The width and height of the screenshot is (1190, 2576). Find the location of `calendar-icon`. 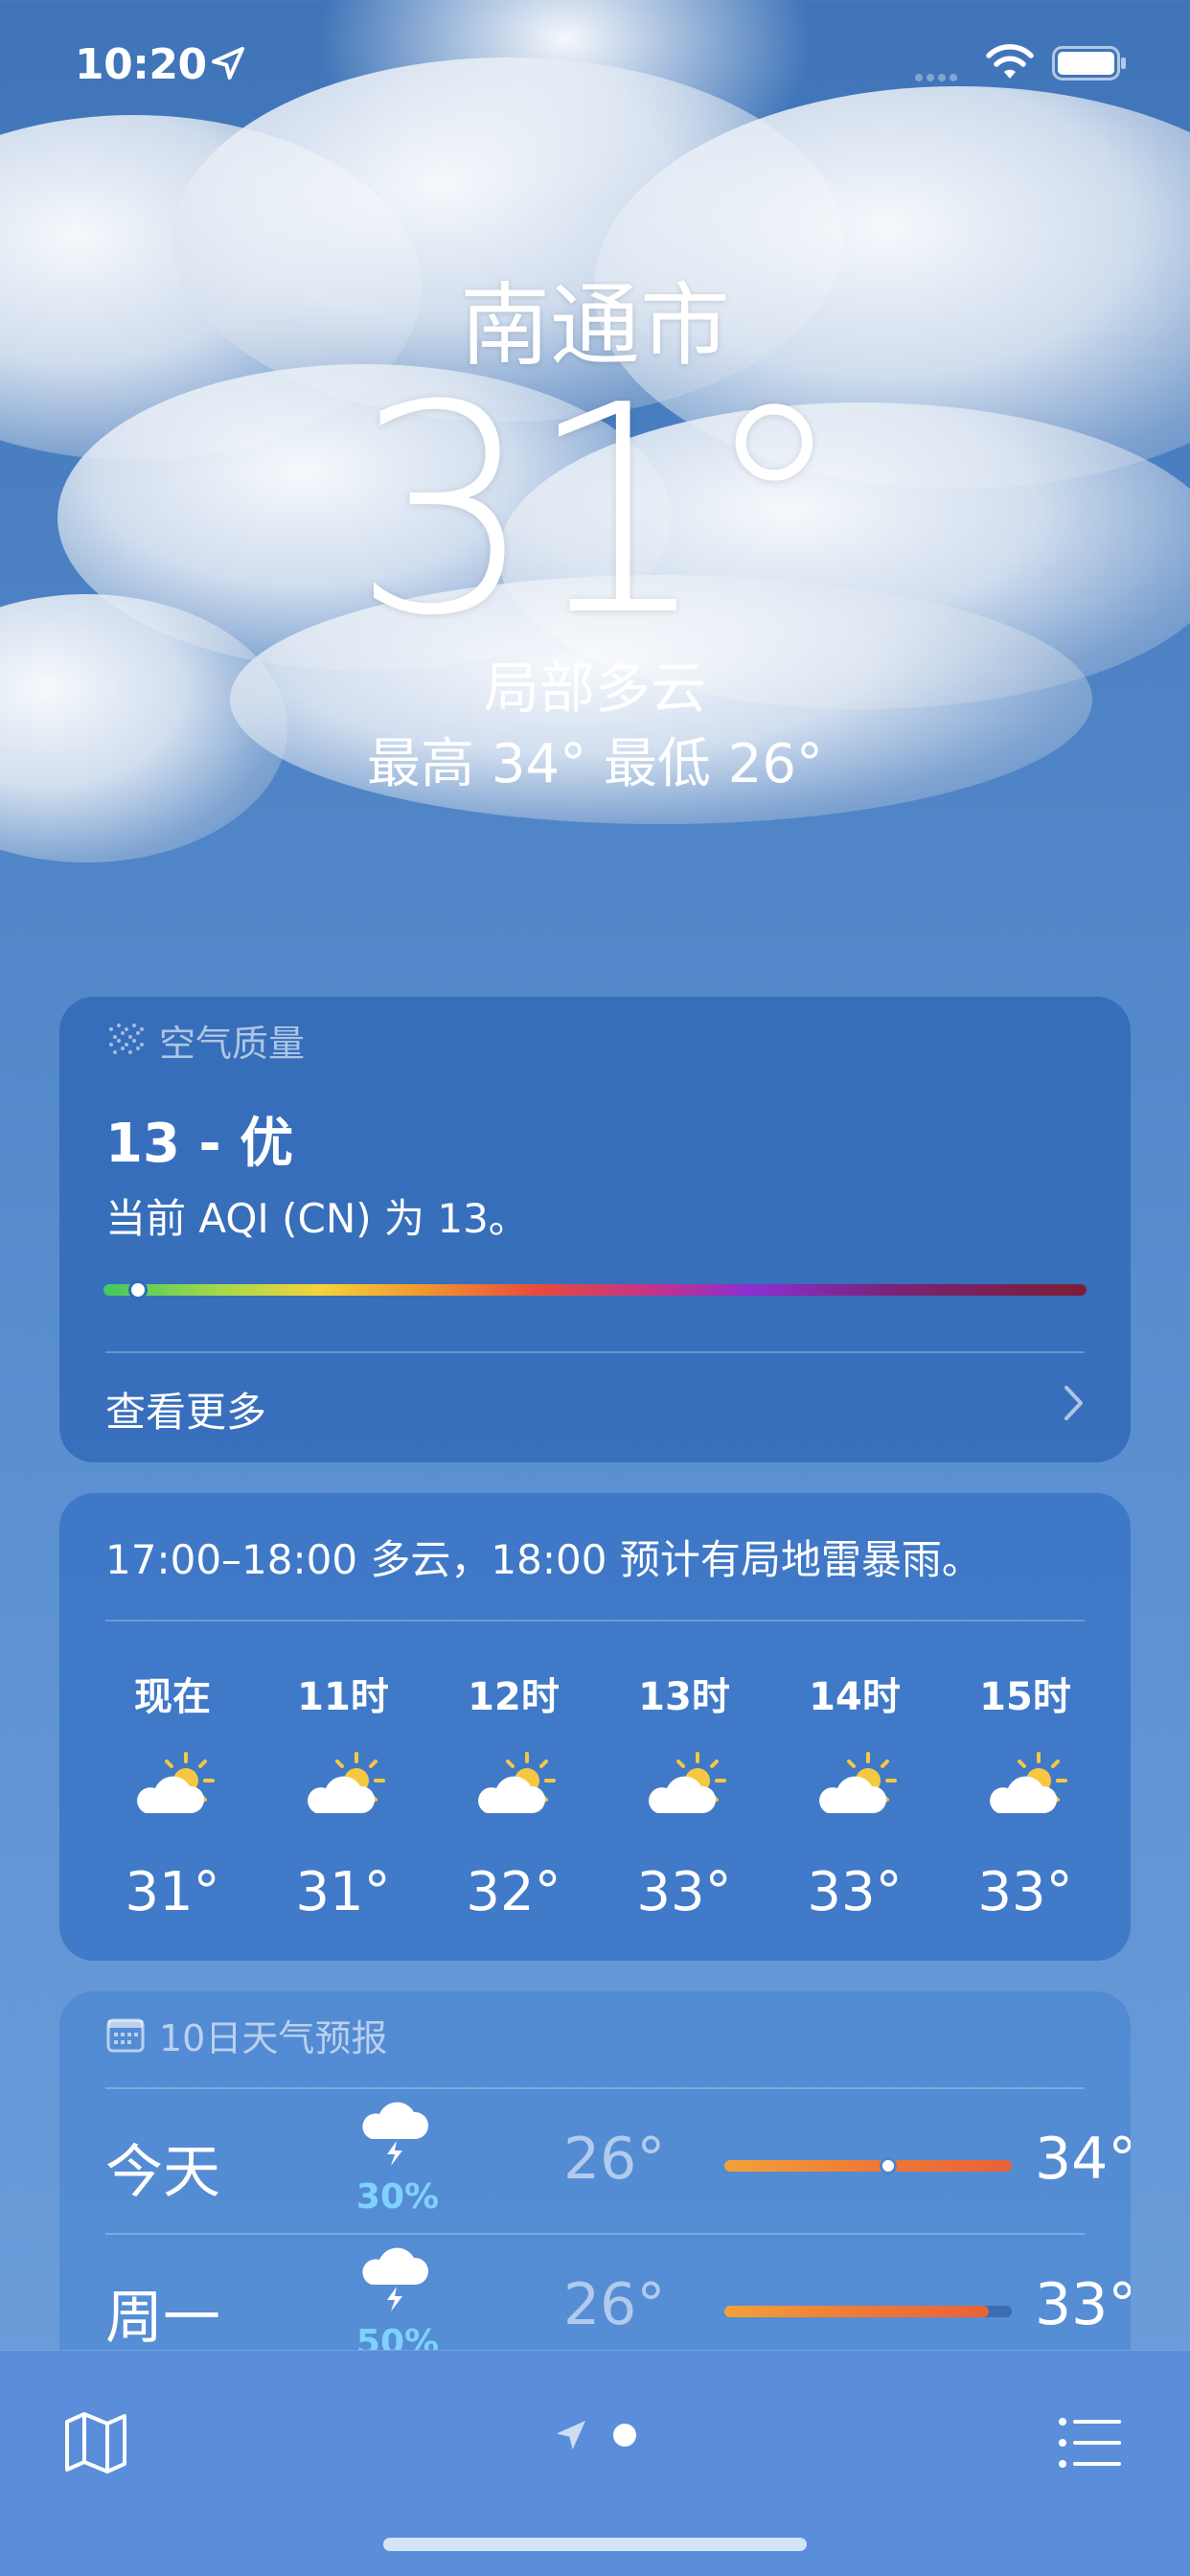

calendar-icon is located at coordinates (125, 2035).